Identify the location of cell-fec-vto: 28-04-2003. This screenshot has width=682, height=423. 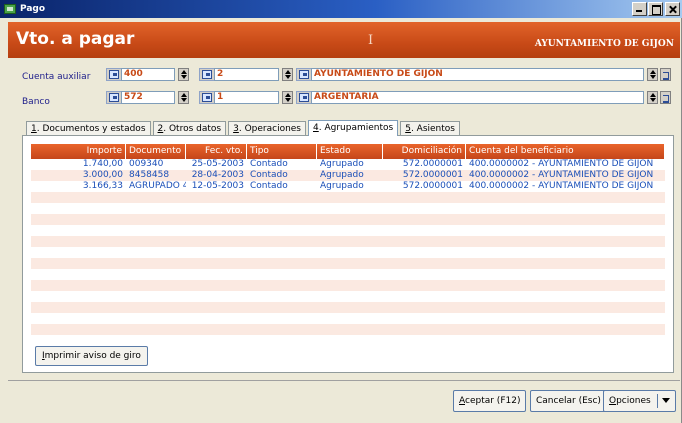
(217, 175).